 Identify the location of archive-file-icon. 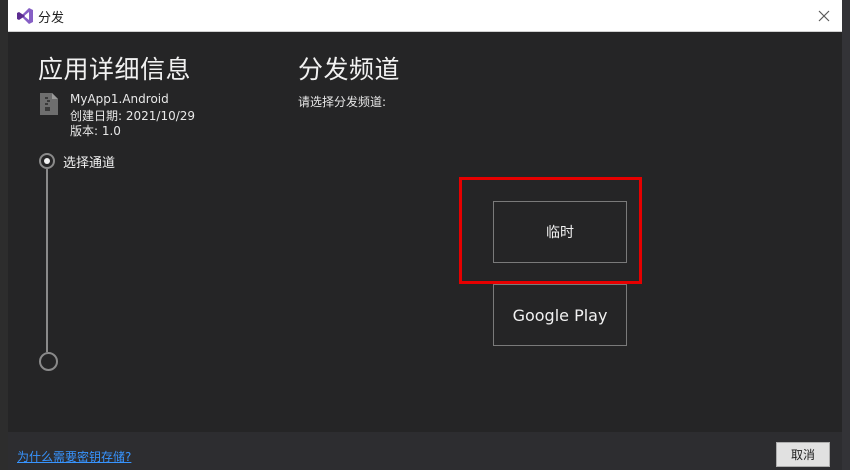
(49, 104).